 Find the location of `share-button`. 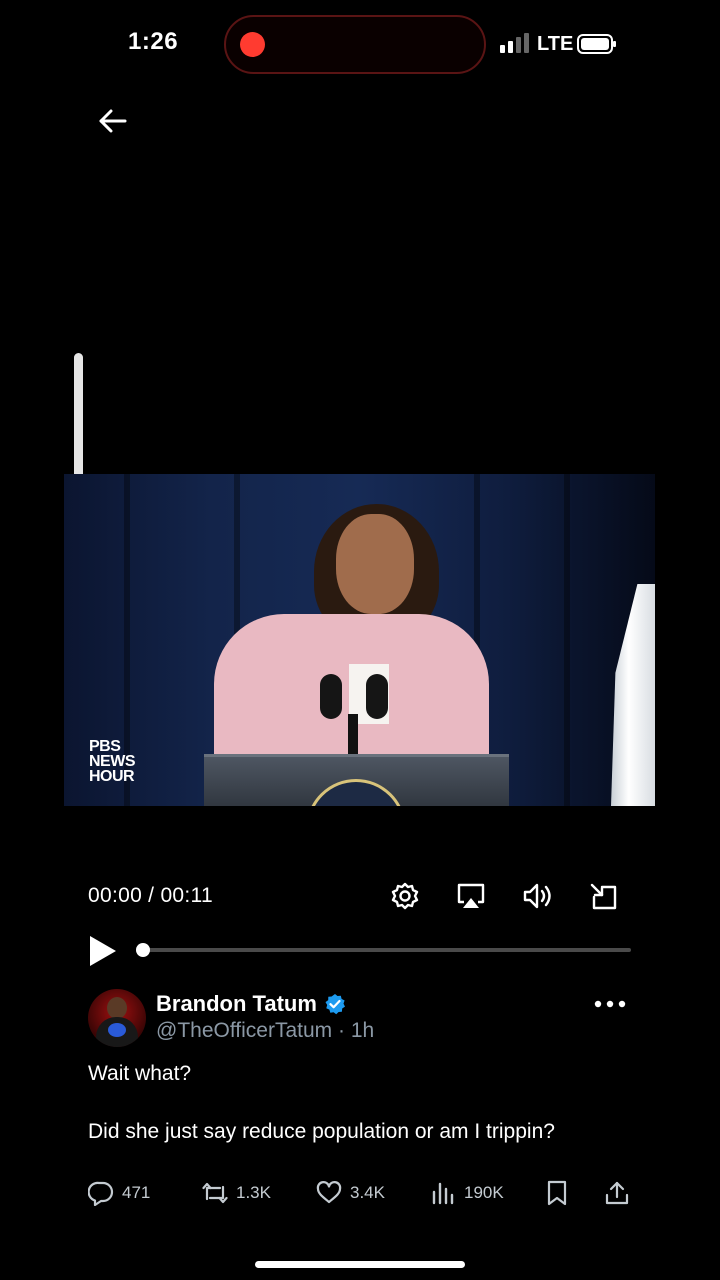

share-button is located at coordinates (617, 1193).